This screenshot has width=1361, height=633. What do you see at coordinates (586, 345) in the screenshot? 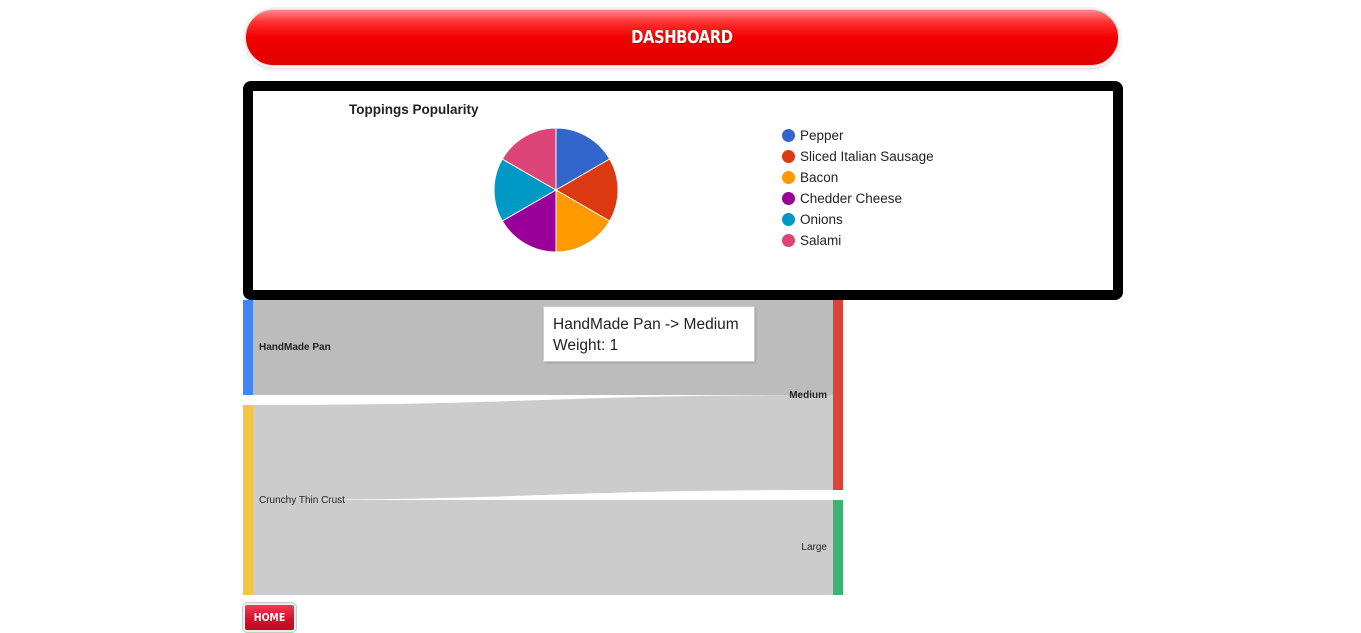
I see `tooltip-weight: Weight: 1` at bounding box center [586, 345].